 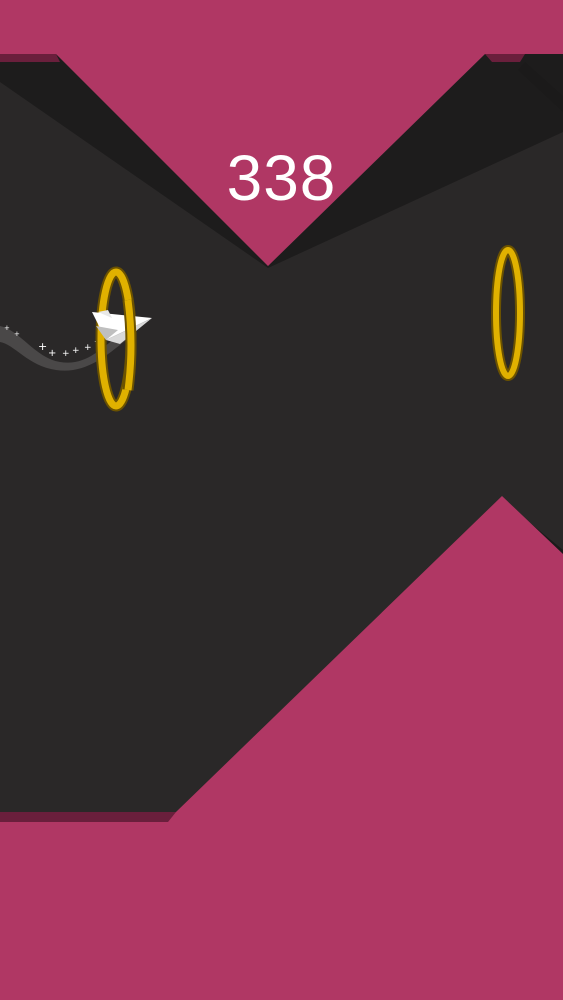 What do you see at coordinates (129, 345) in the screenshot?
I see `gold-ring-front-fill` at bounding box center [129, 345].